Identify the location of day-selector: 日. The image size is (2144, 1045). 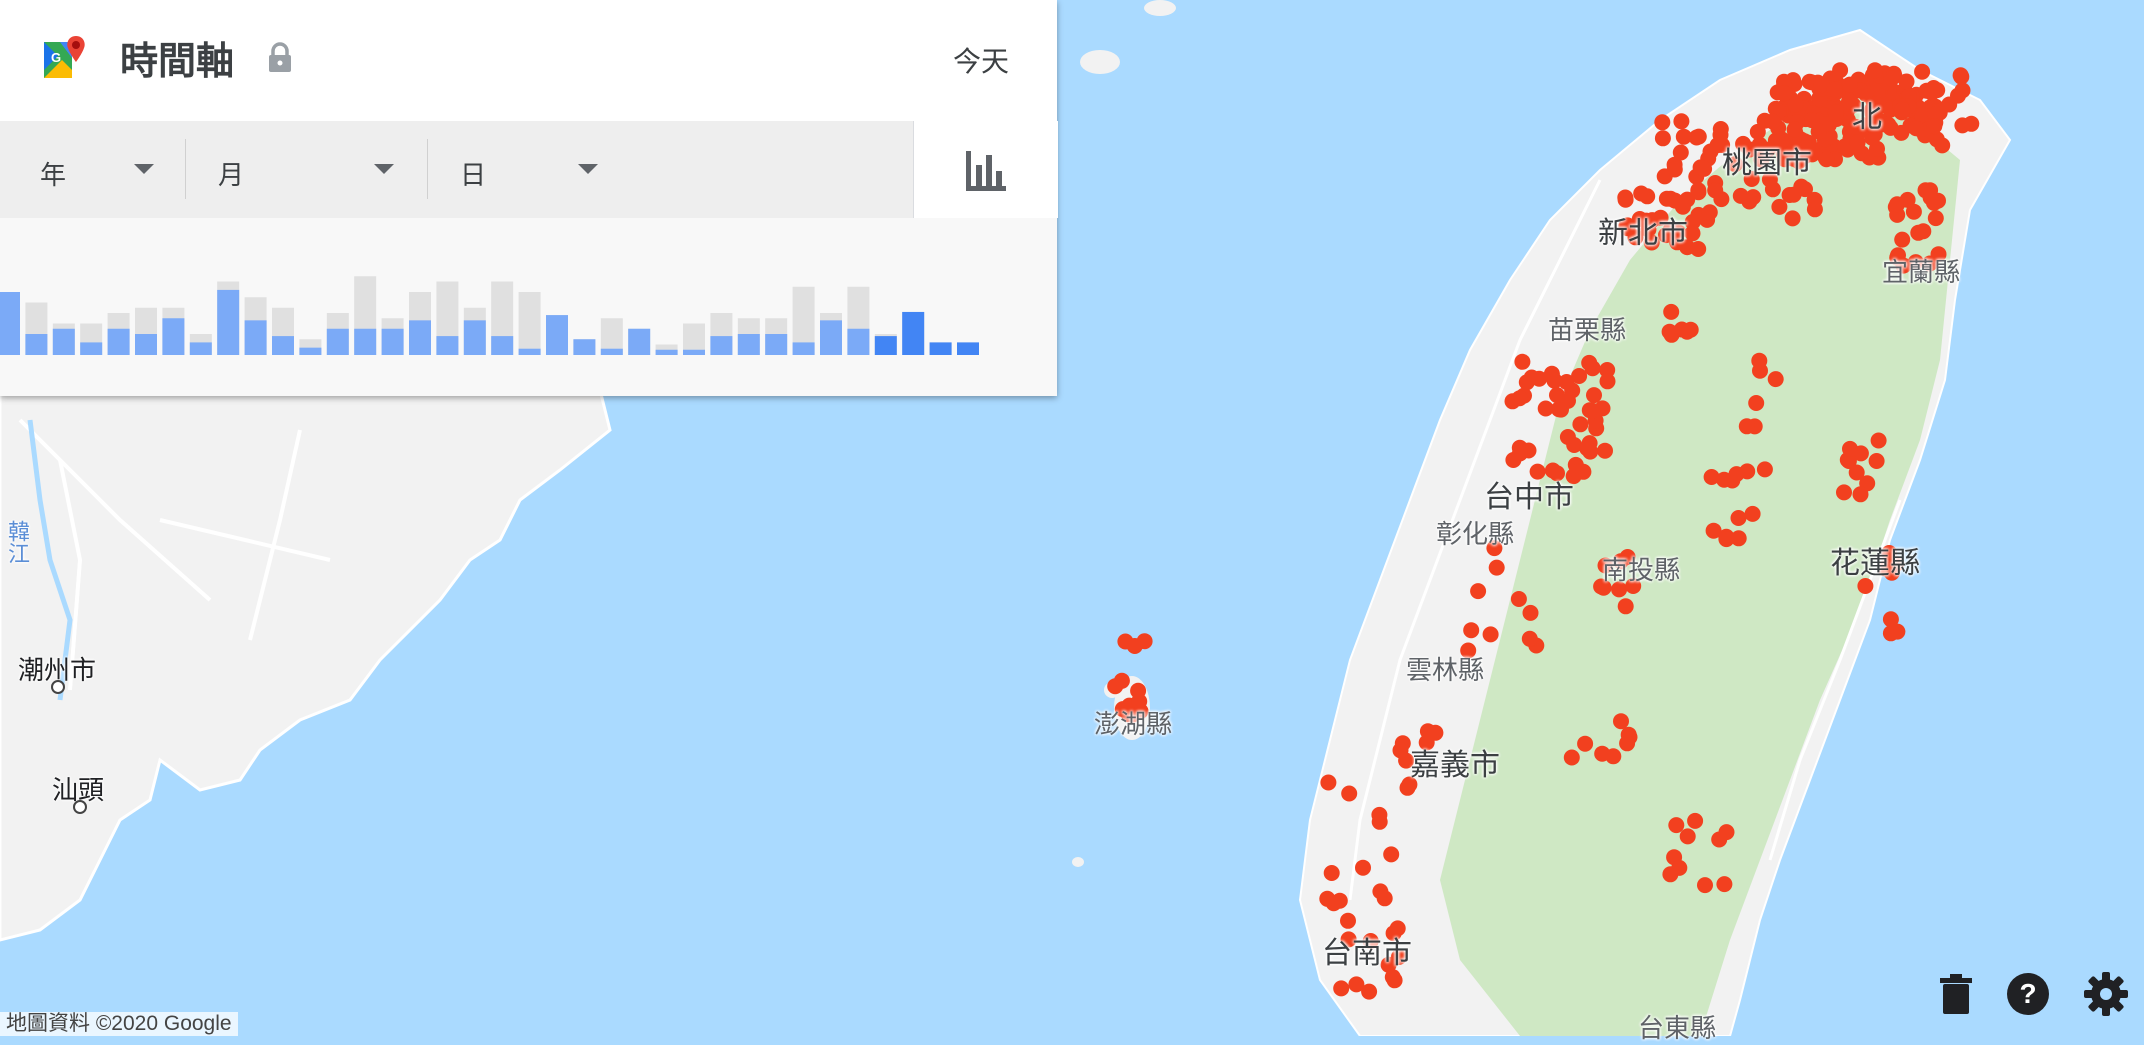
(528, 169).